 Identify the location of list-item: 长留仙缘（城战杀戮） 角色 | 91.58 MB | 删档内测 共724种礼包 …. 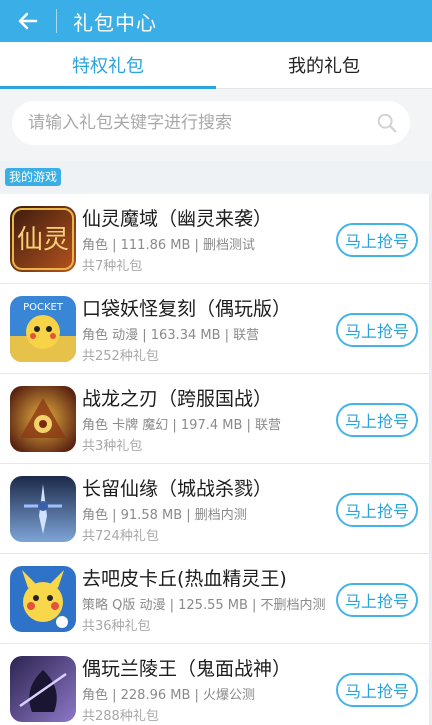
(216, 509).